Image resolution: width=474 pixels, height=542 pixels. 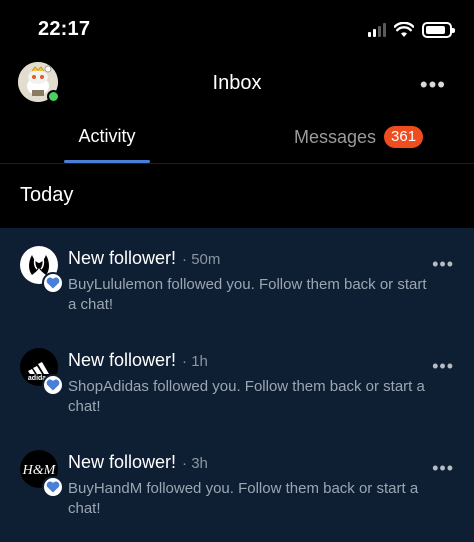 I want to click on battery-icon, so click(x=438, y=30).